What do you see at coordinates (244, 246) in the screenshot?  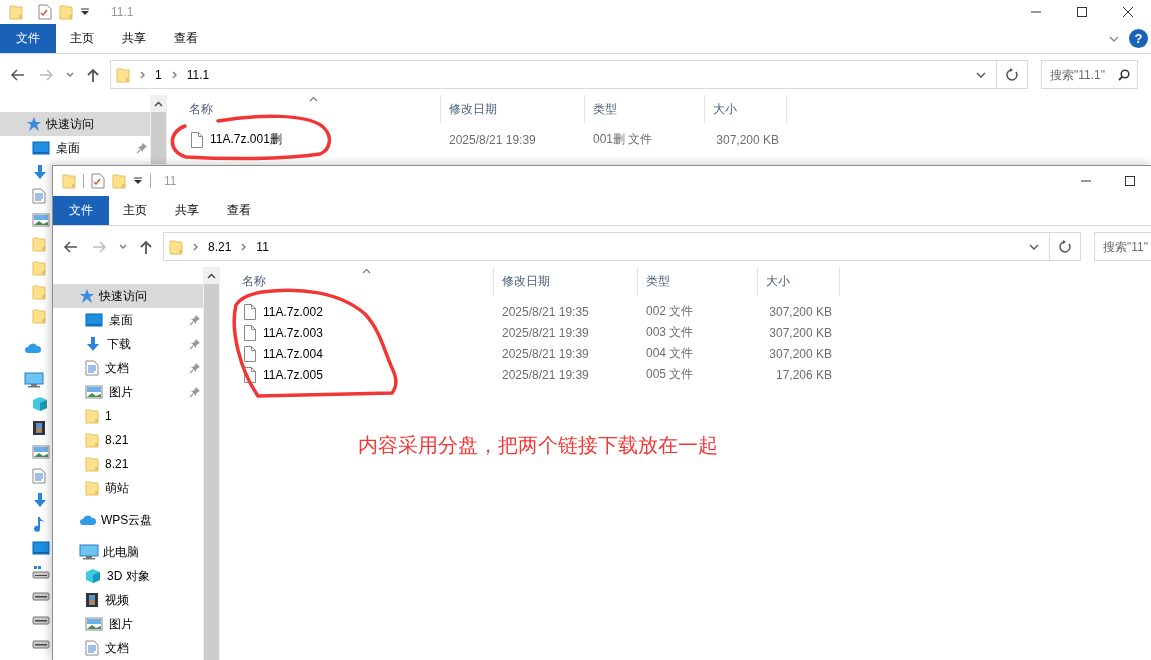 I see `chevron-right-icon` at bounding box center [244, 246].